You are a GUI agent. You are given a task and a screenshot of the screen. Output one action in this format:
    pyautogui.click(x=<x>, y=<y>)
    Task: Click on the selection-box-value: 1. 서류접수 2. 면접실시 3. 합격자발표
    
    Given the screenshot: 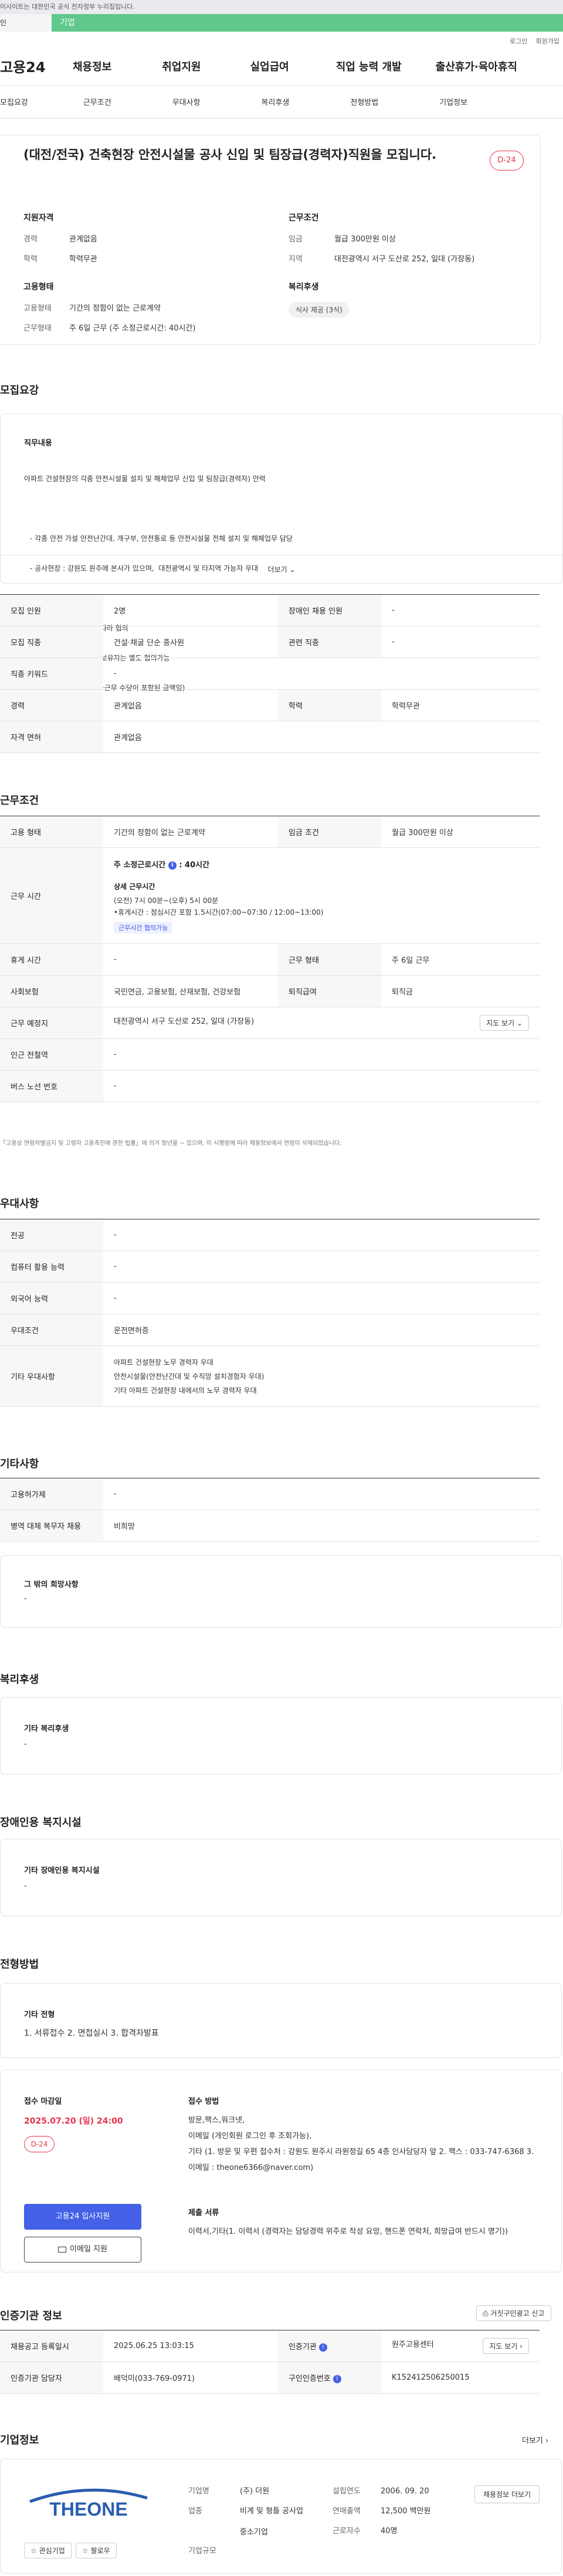 What is the action you would take?
    pyautogui.click(x=91, y=2033)
    